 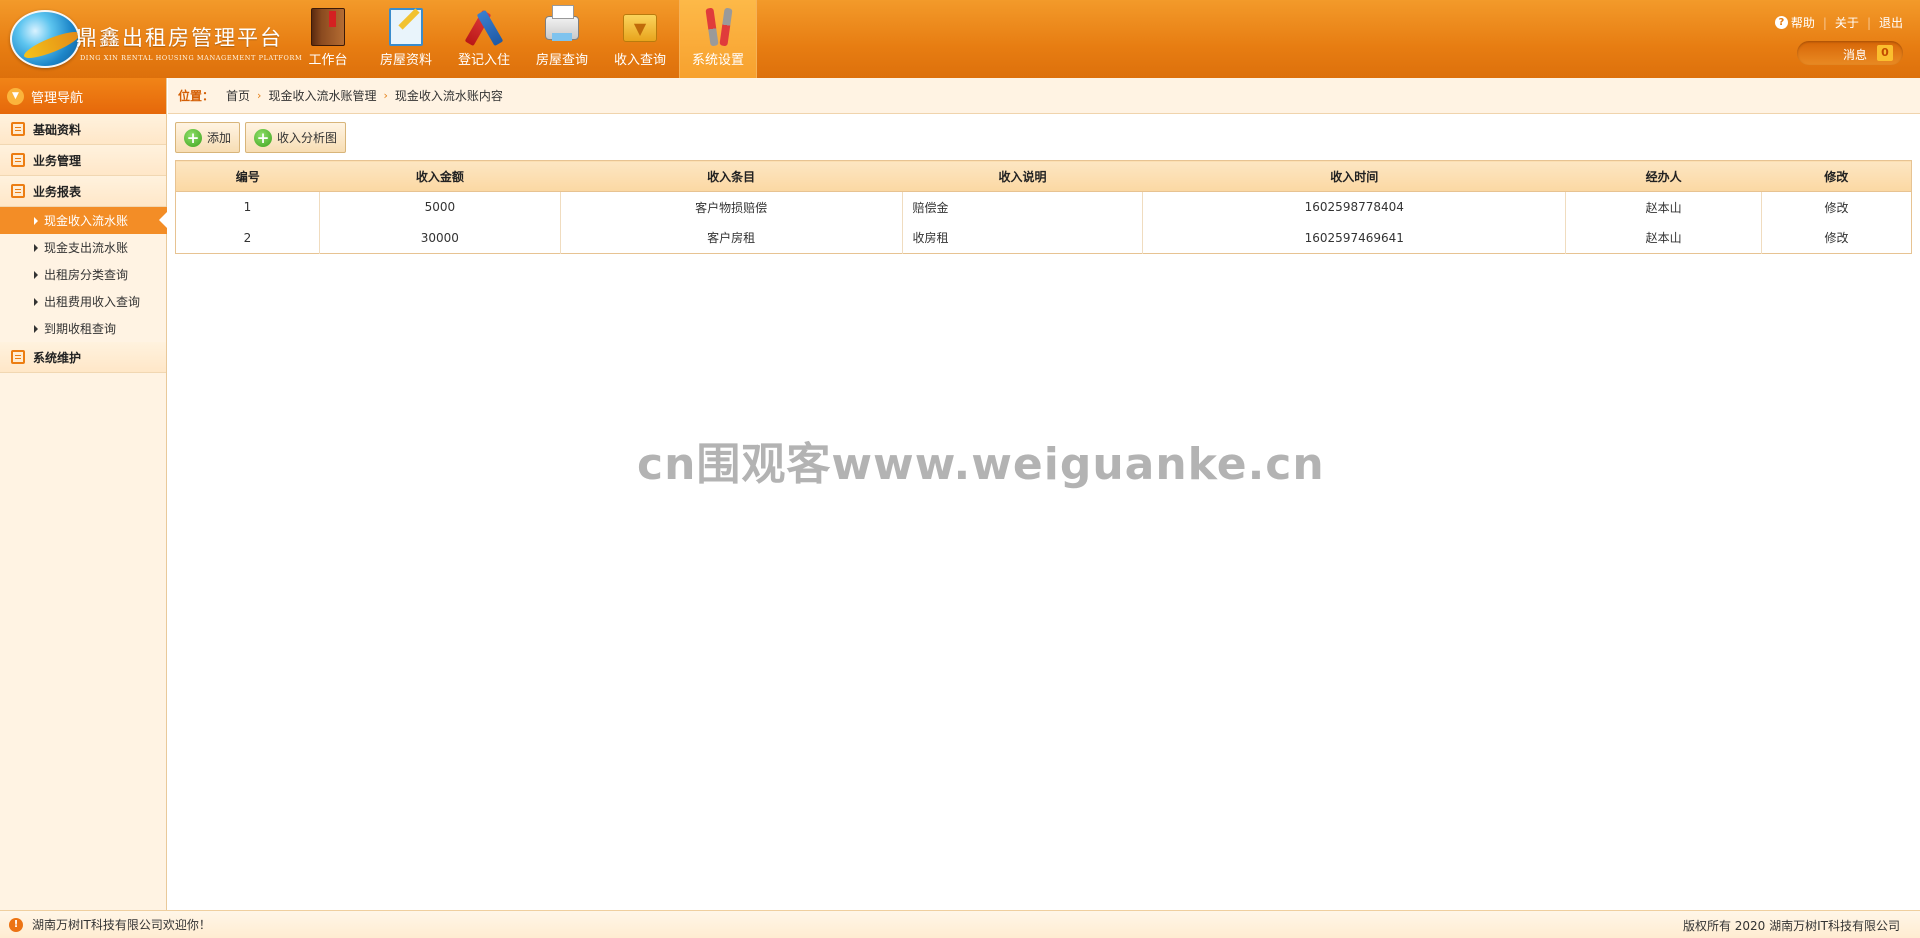 What do you see at coordinates (1022, 207) in the screenshot?
I see `cell-description: 赔偿金` at bounding box center [1022, 207].